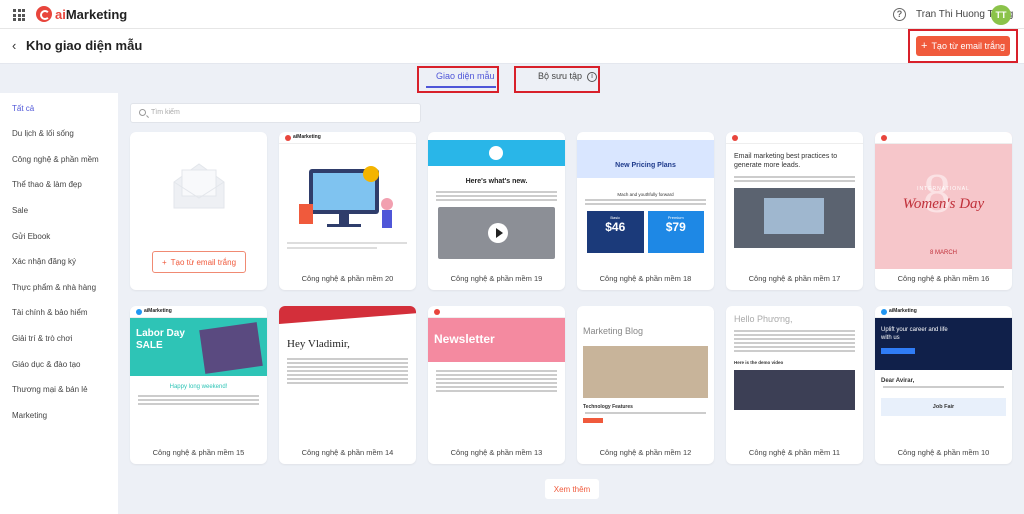 This screenshot has width=1024, height=514. What do you see at coordinates (42, 338) in the screenshot?
I see `sidebar-item-entertainment: Giải trí & trò chơi` at bounding box center [42, 338].